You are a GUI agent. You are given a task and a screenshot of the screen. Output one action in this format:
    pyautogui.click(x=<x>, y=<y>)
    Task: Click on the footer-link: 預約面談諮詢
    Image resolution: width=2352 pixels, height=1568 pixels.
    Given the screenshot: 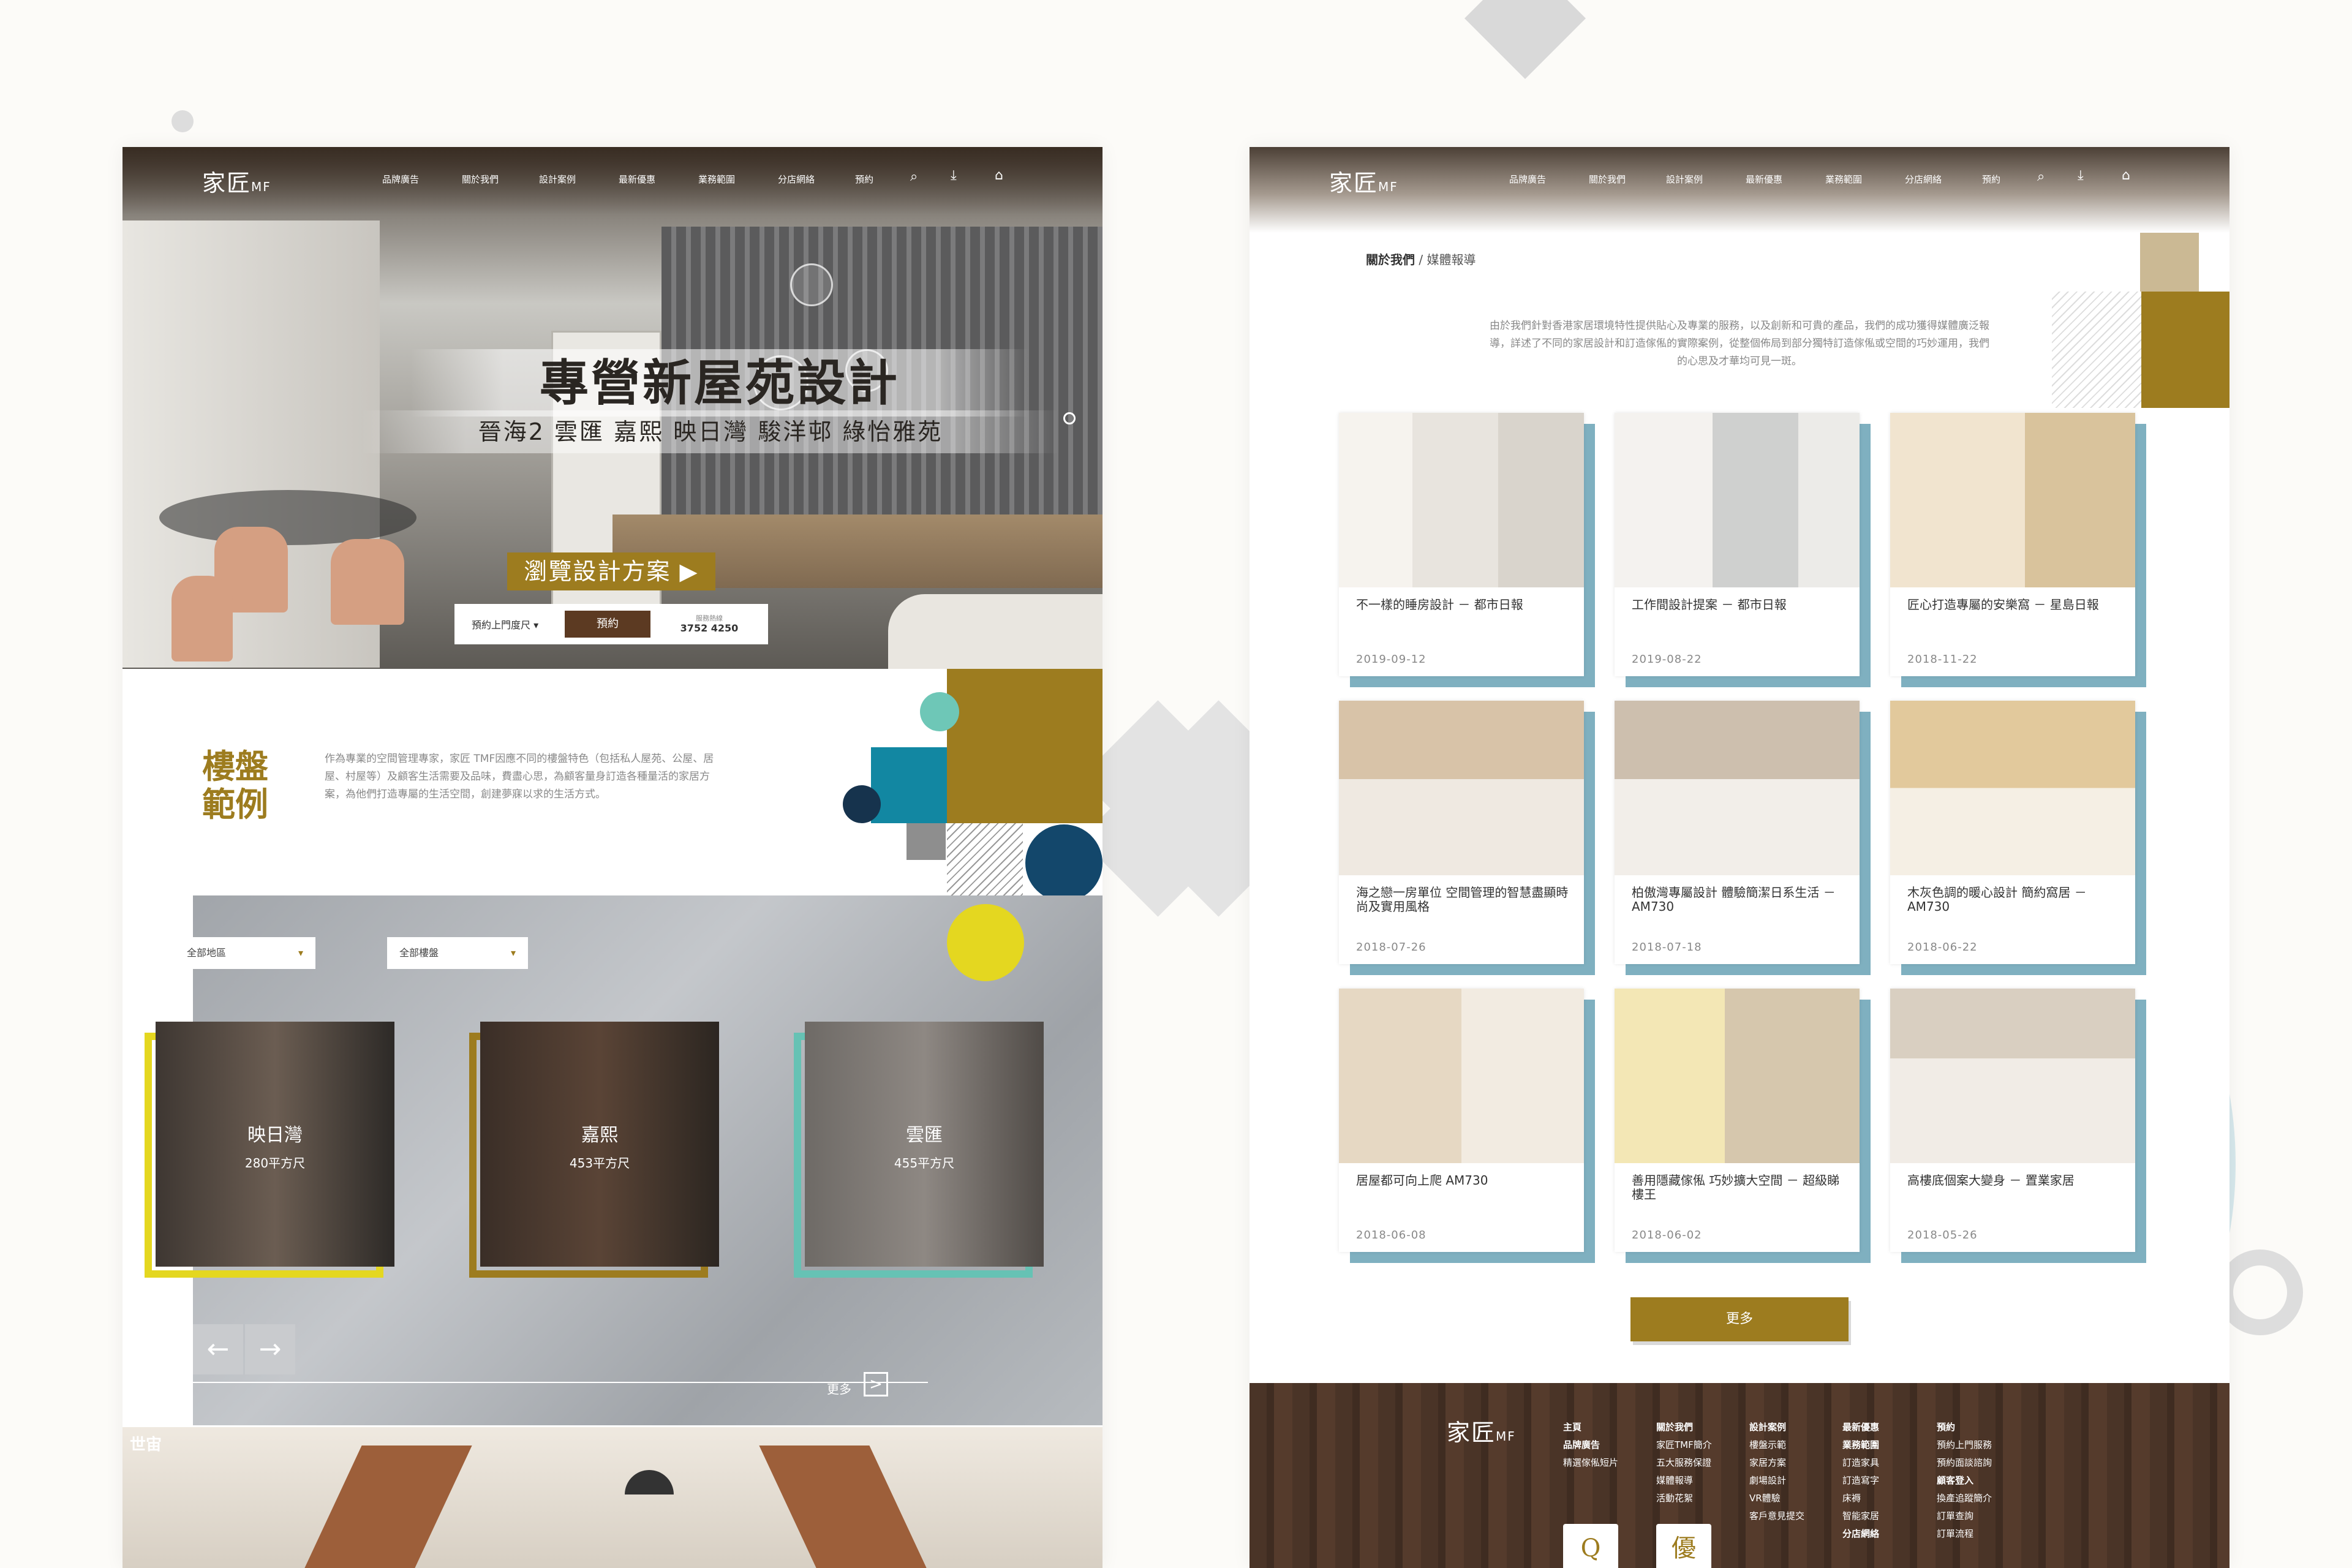 What is the action you would take?
    pyautogui.click(x=1965, y=1463)
    